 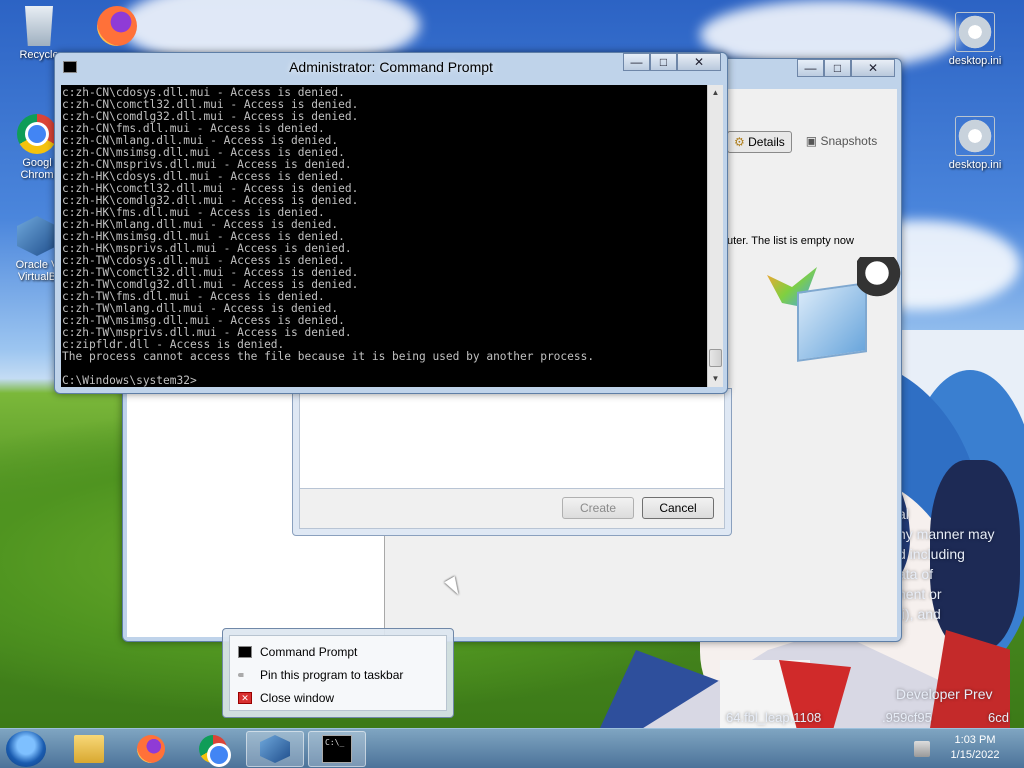 What do you see at coordinates (715, 93) in the screenshot?
I see `scroll-up-arrow-icon: ▲` at bounding box center [715, 93].